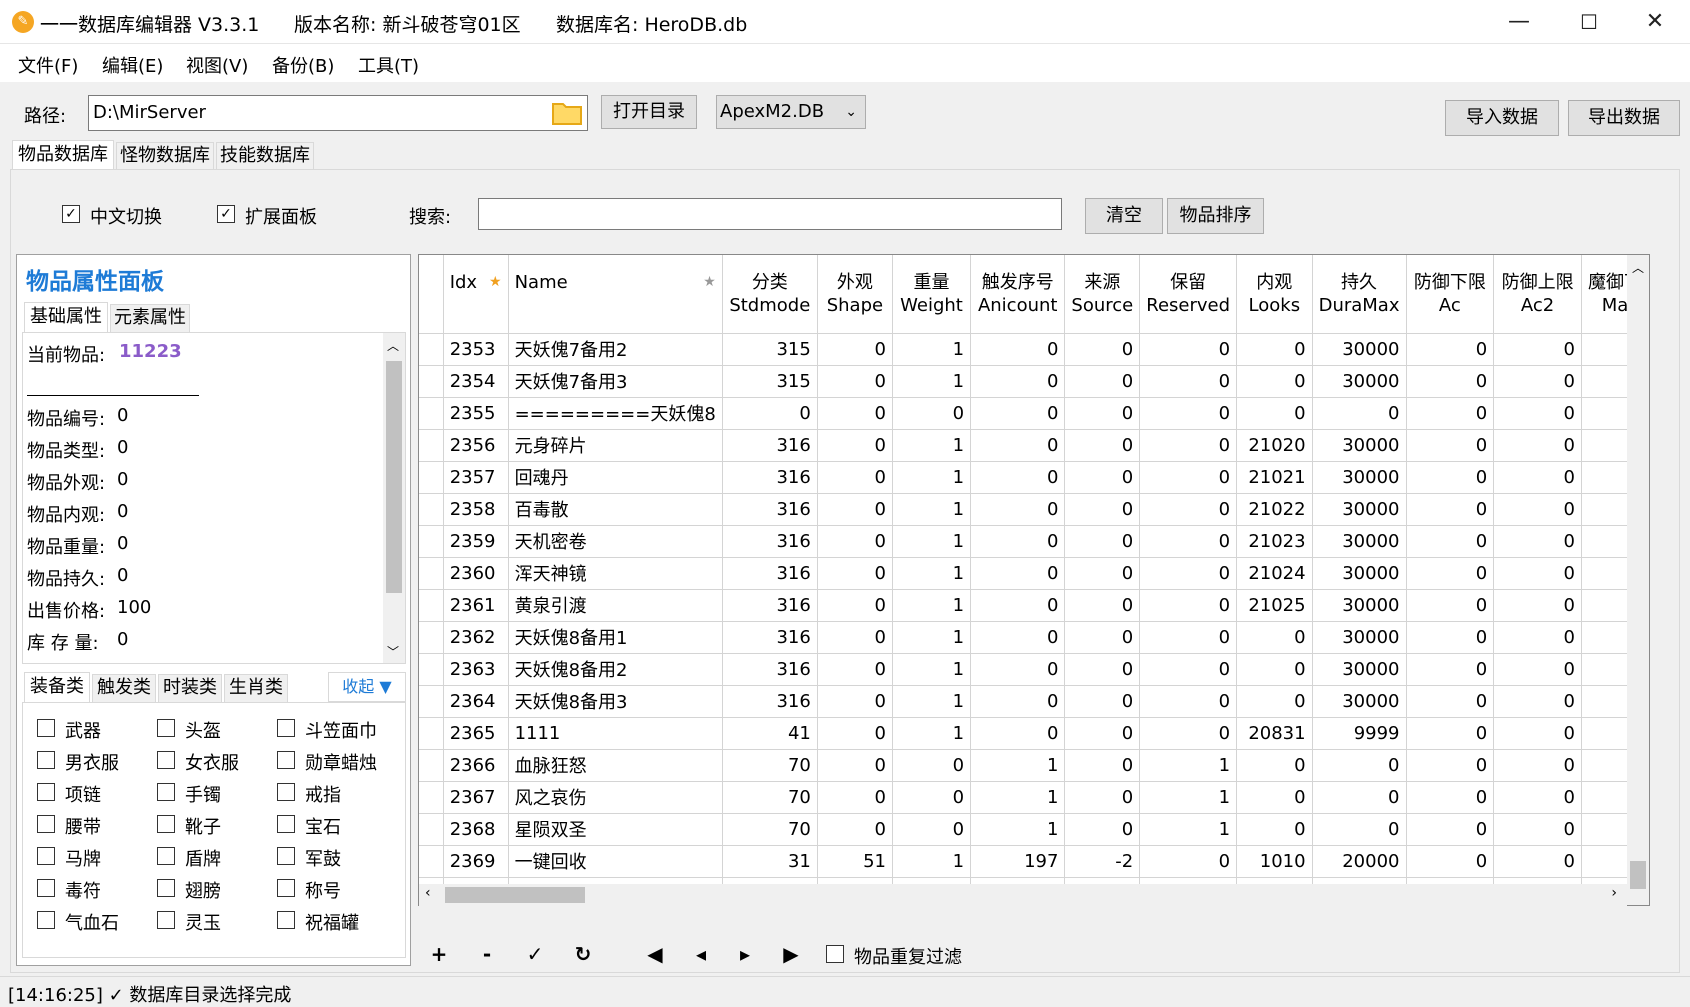 The width and height of the screenshot is (1690, 1007). What do you see at coordinates (66, 317) in the screenshot?
I see `tab-basic-attributes: 基础属性` at bounding box center [66, 317].